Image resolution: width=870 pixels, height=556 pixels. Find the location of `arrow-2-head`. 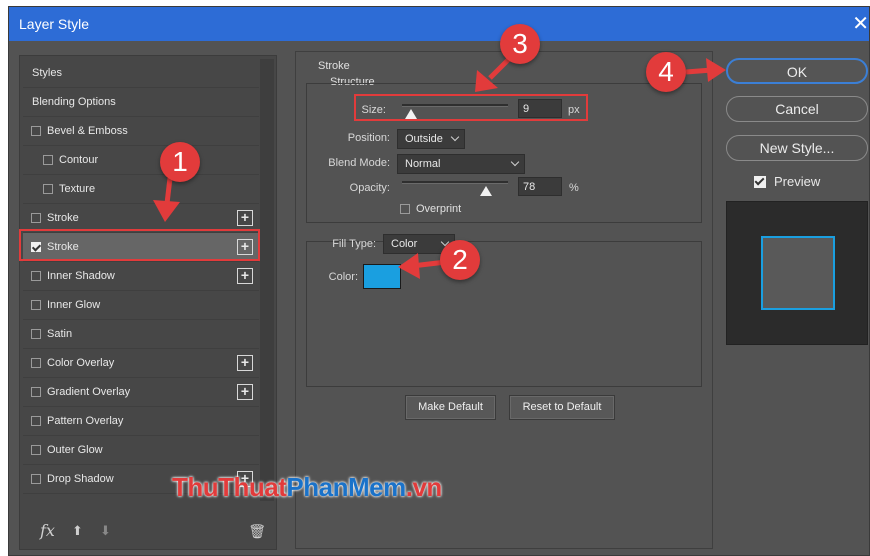

arrow-2-head is located at coordinates (409, 266).